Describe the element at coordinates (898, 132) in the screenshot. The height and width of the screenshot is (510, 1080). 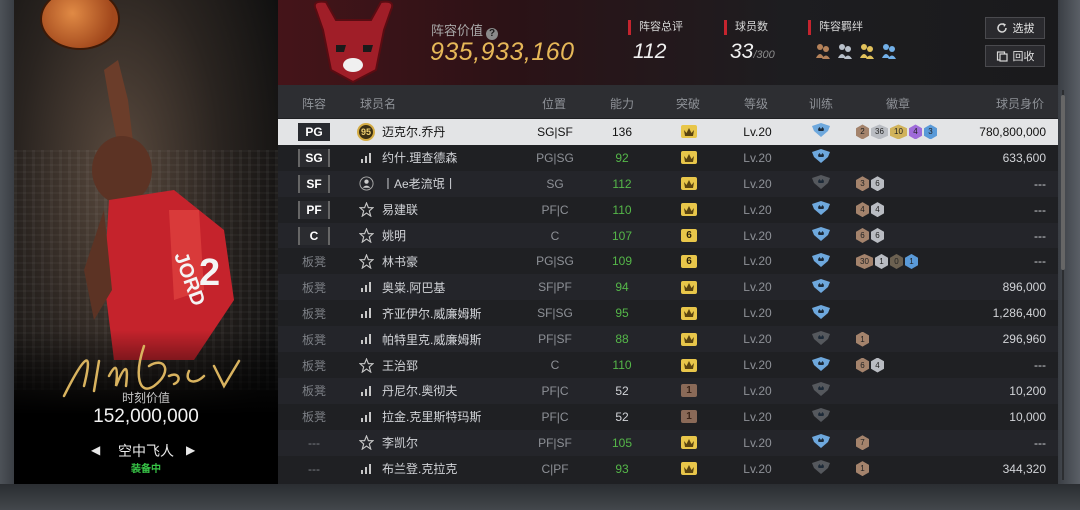
I see `gold-badge-icon: 10` at that location.